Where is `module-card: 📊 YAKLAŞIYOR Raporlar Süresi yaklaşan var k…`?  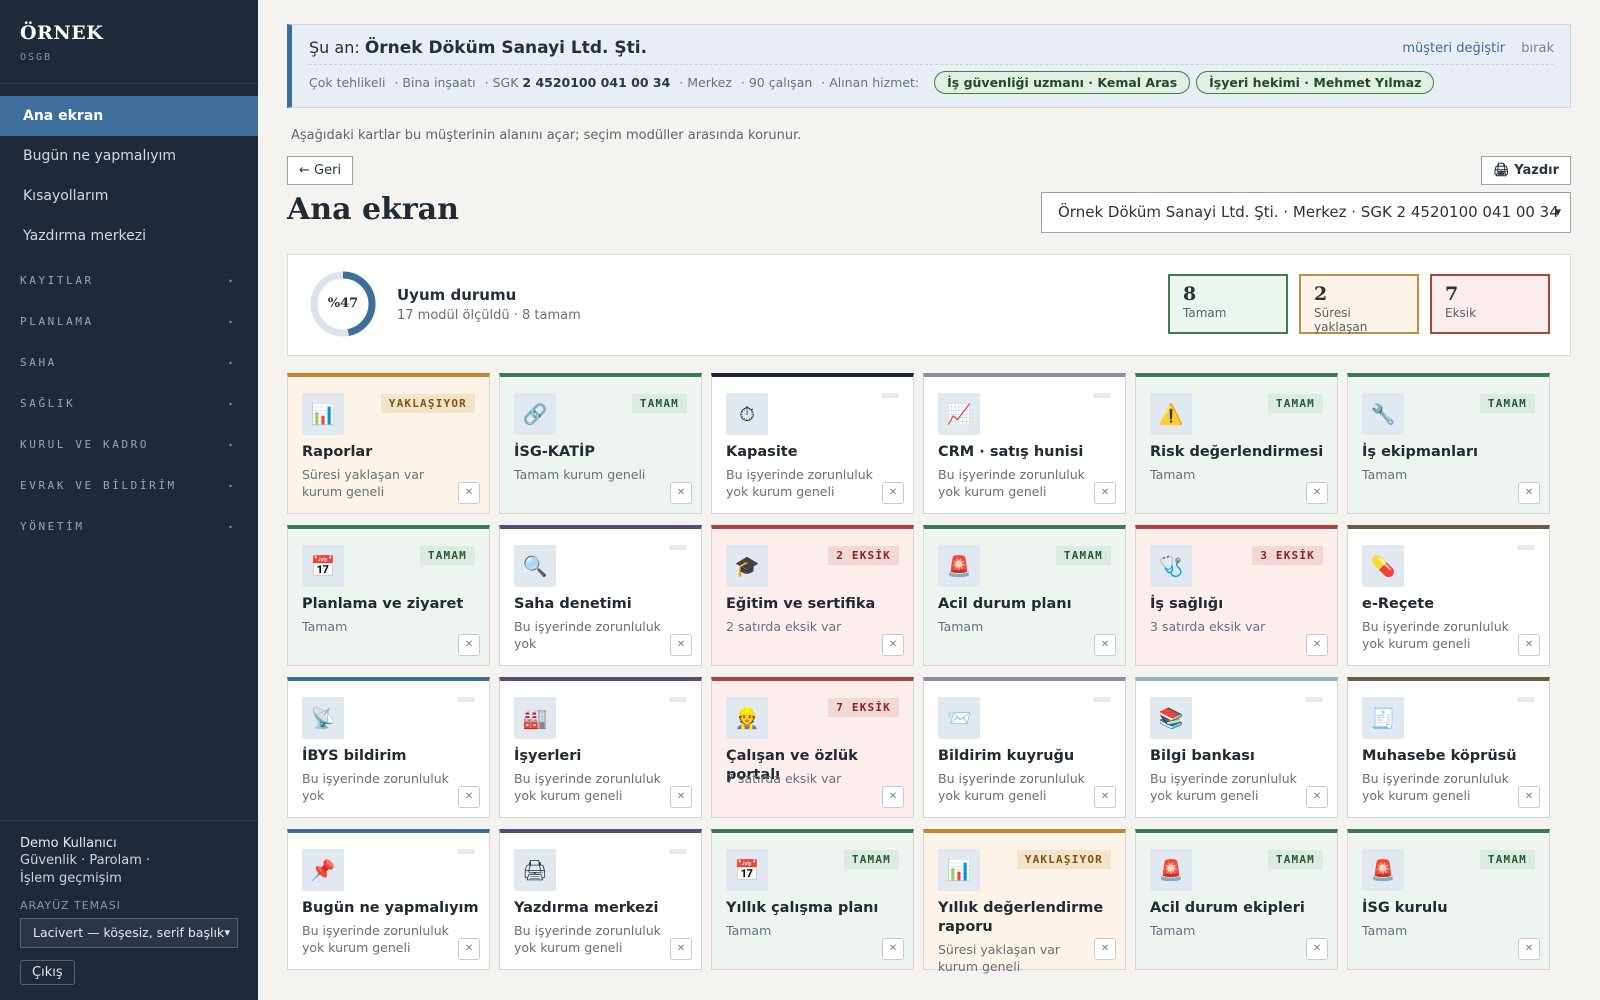
module-card: 📊 YAKLAŞIYOR Raporlar Süresi yaklaşan var k… is located at coordinates (388, 443).